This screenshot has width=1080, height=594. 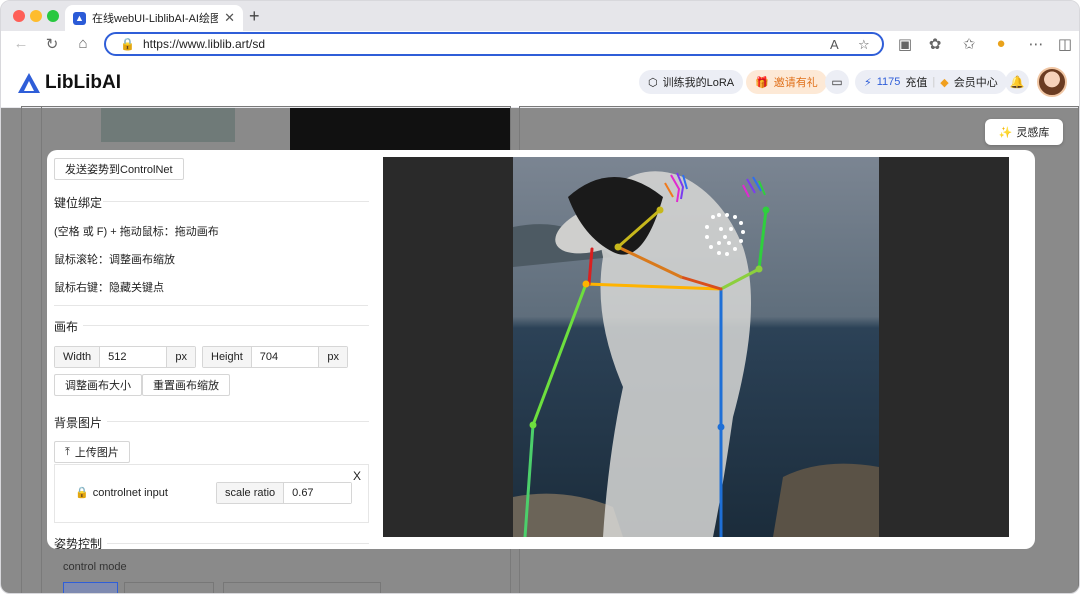 I want to click on liblib-favicon-icon: ▲, so click(x=79, y=18).